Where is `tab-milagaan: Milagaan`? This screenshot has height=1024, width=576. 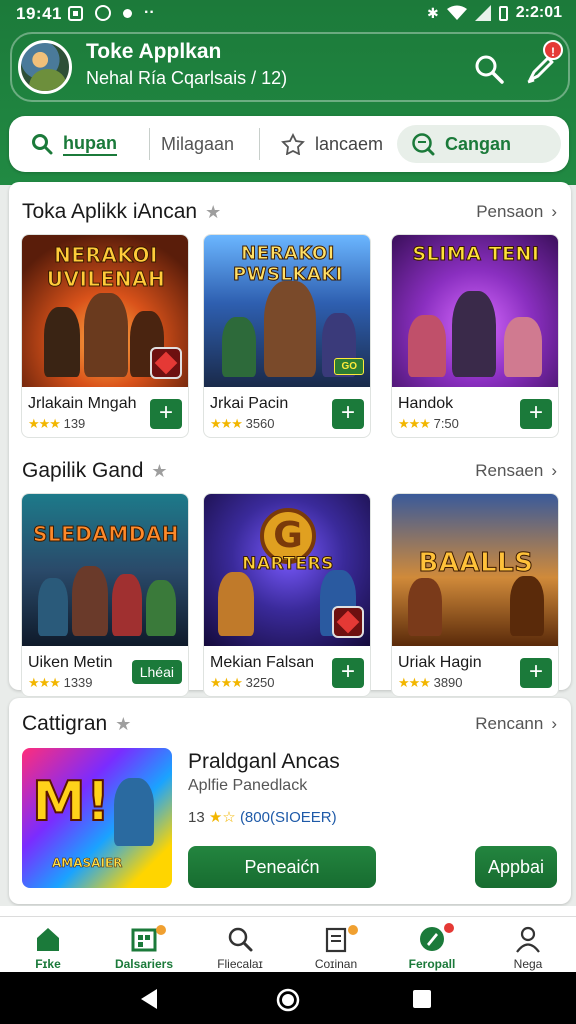 tab-milagaan: Milagaan is located at coordinates (197, 144).